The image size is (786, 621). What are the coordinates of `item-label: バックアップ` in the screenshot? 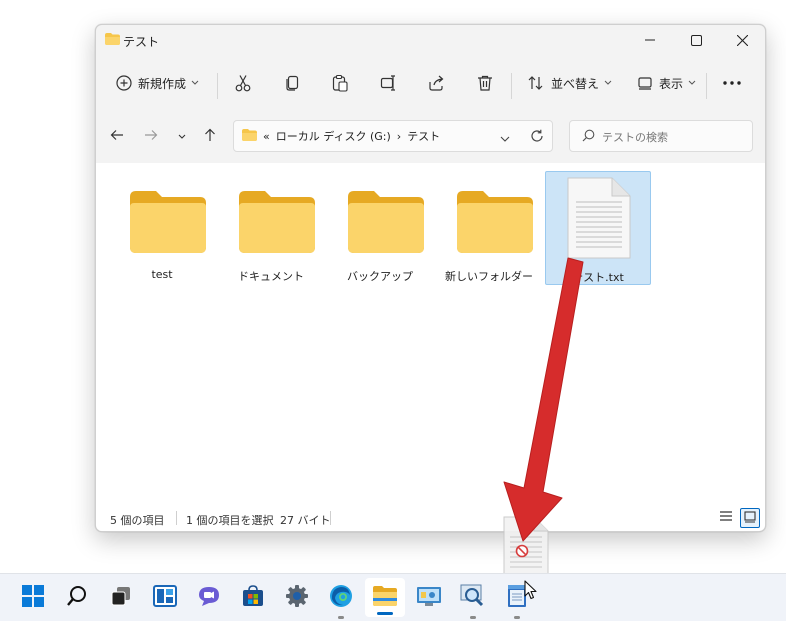 It's located at (380, 276).